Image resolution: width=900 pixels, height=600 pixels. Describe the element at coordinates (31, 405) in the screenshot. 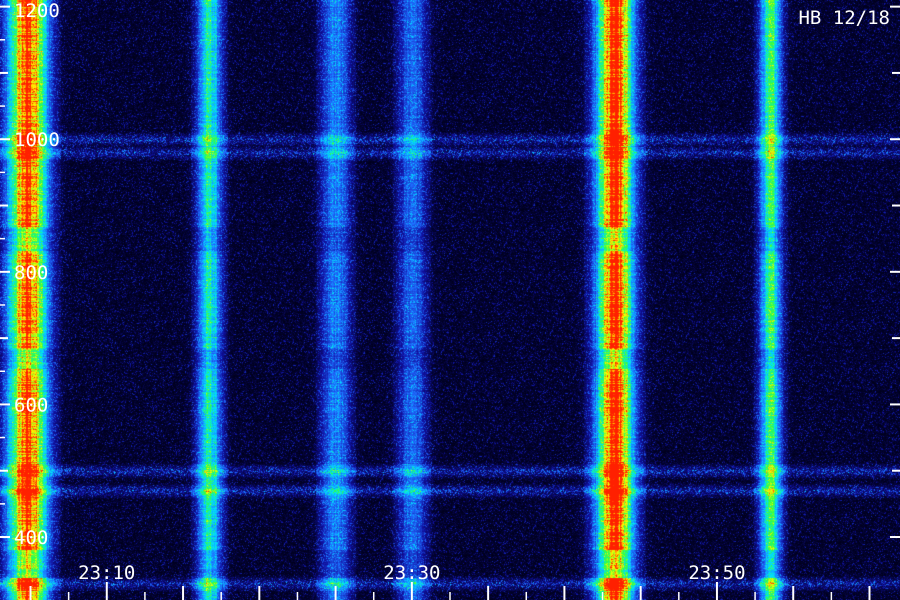

I see `y-tick-label-600: 600` at that location.